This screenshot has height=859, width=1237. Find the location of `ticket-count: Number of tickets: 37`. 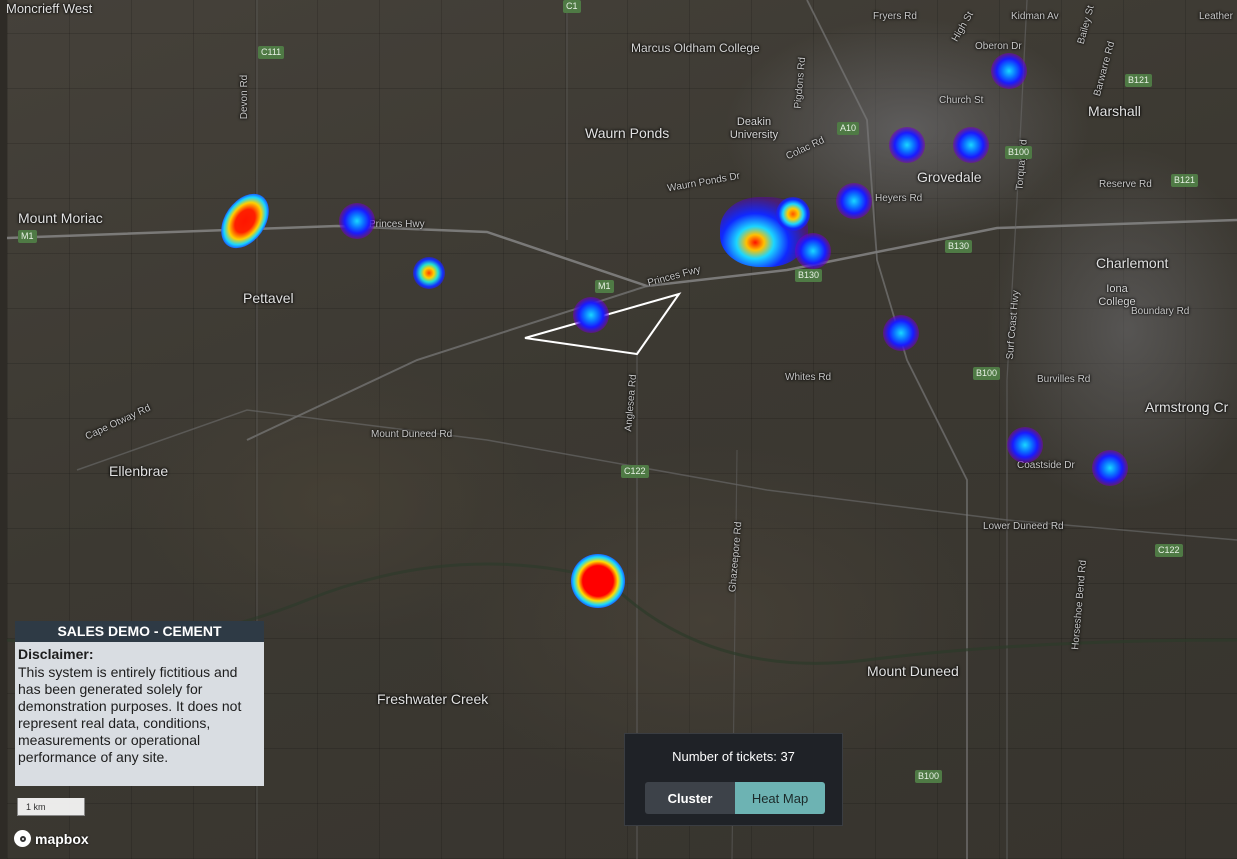

ticket-count: Number of tickets: 37 is located at coordinates (733, 756).